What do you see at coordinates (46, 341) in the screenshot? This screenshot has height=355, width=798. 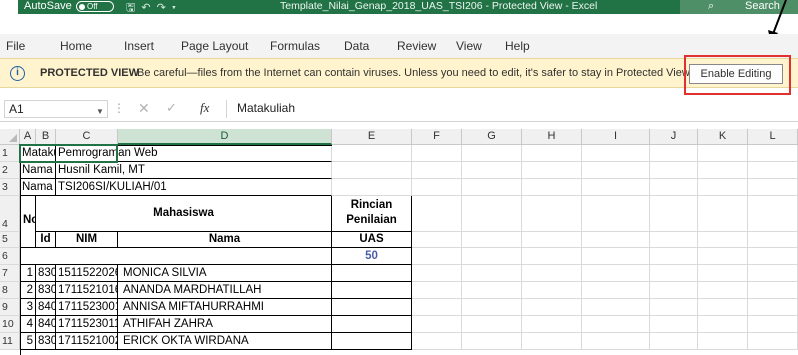 I see `student-id: 830028408` at bounding box center [46, 341].